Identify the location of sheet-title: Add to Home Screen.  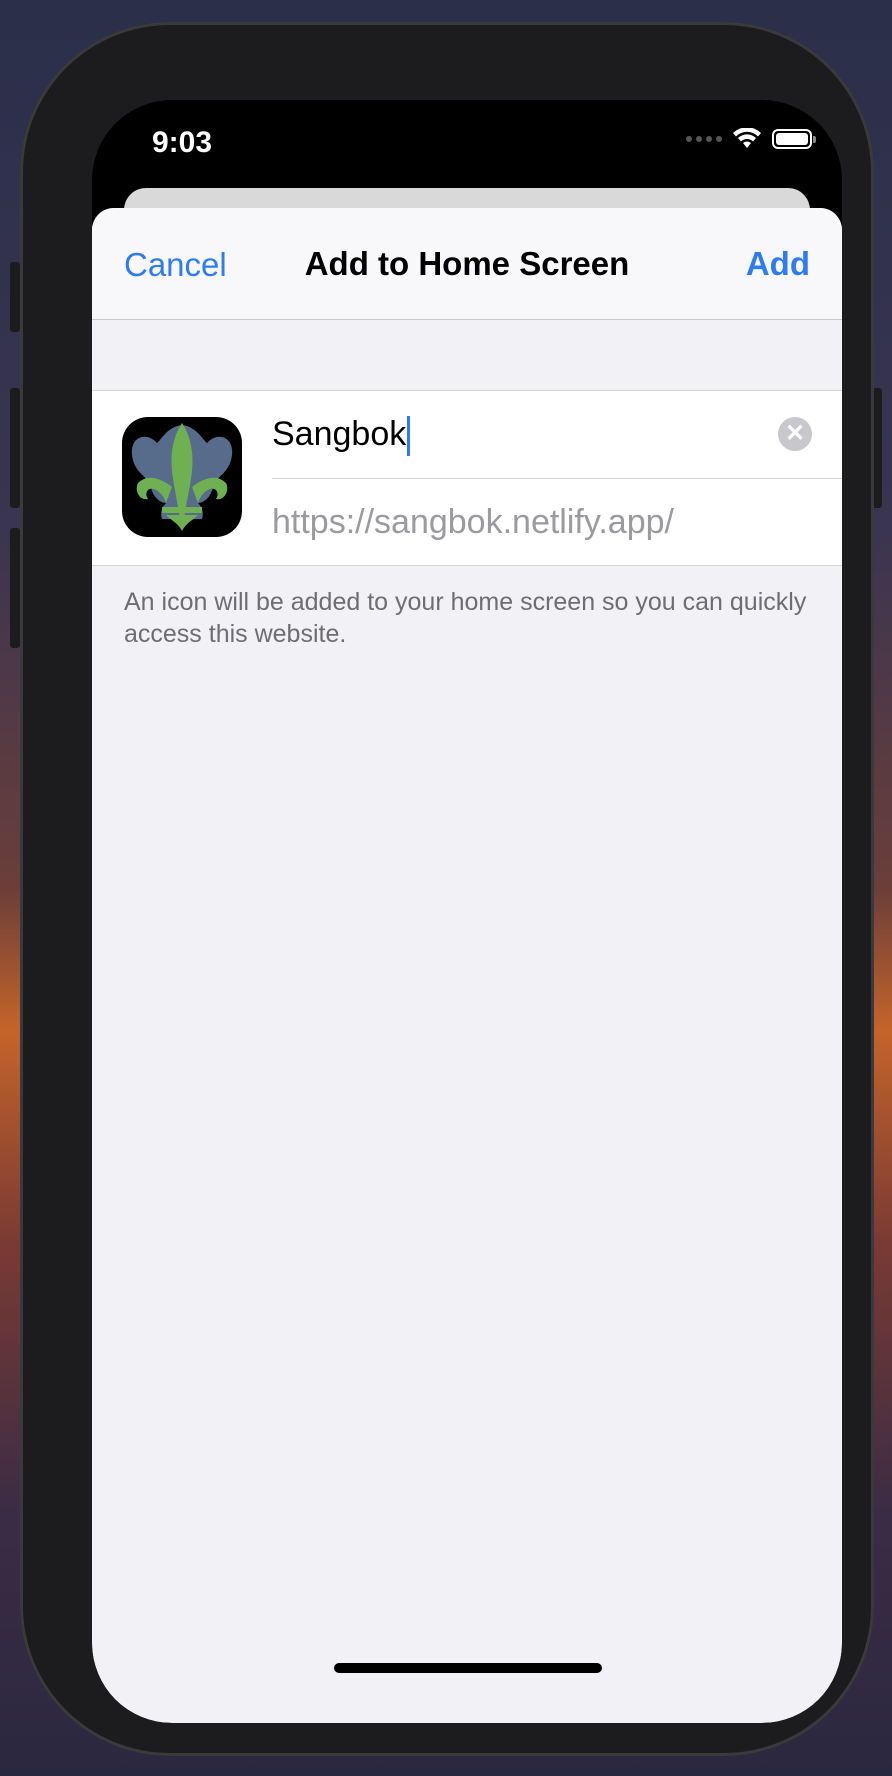
(467, 263).